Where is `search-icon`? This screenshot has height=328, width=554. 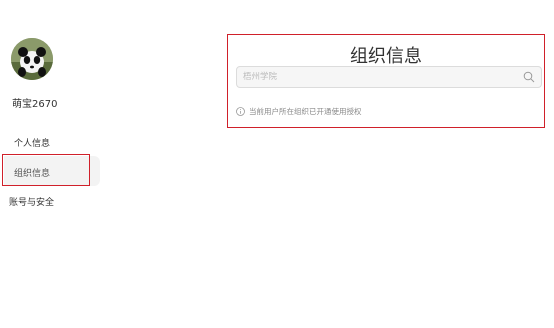 search-icon is located at coordinates (529, 77).